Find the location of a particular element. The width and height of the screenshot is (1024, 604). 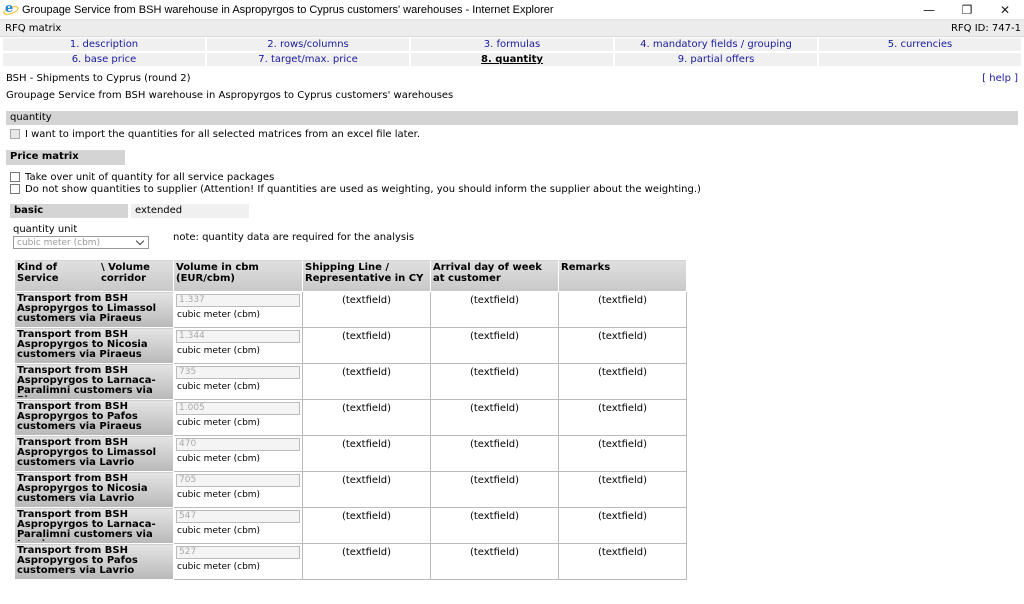

matrix-subtabs: basic extended is located at coordinates (517, 211).